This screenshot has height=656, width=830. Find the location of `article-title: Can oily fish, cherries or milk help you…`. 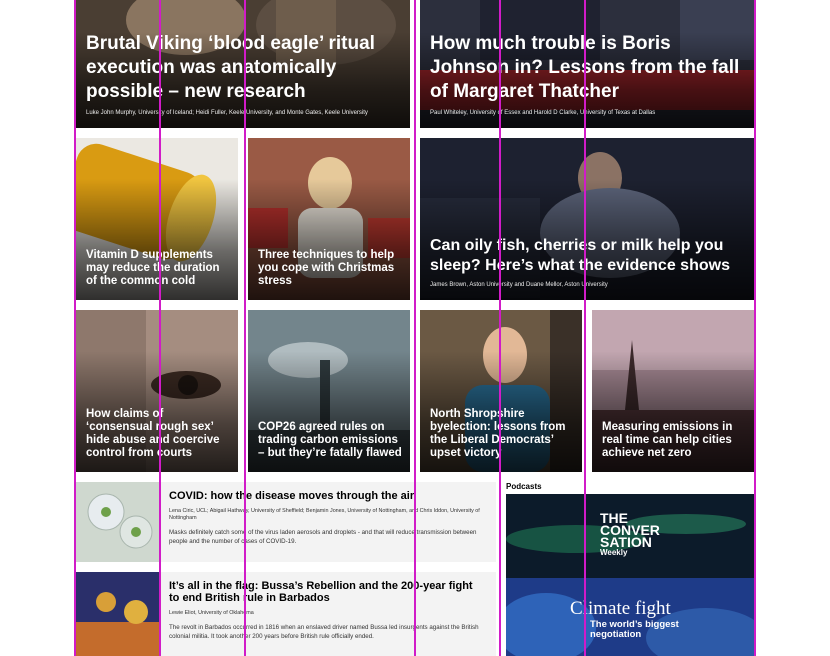

article-title: Can oily fish, cherries or milk help you… is located at coordinates (588, 256).